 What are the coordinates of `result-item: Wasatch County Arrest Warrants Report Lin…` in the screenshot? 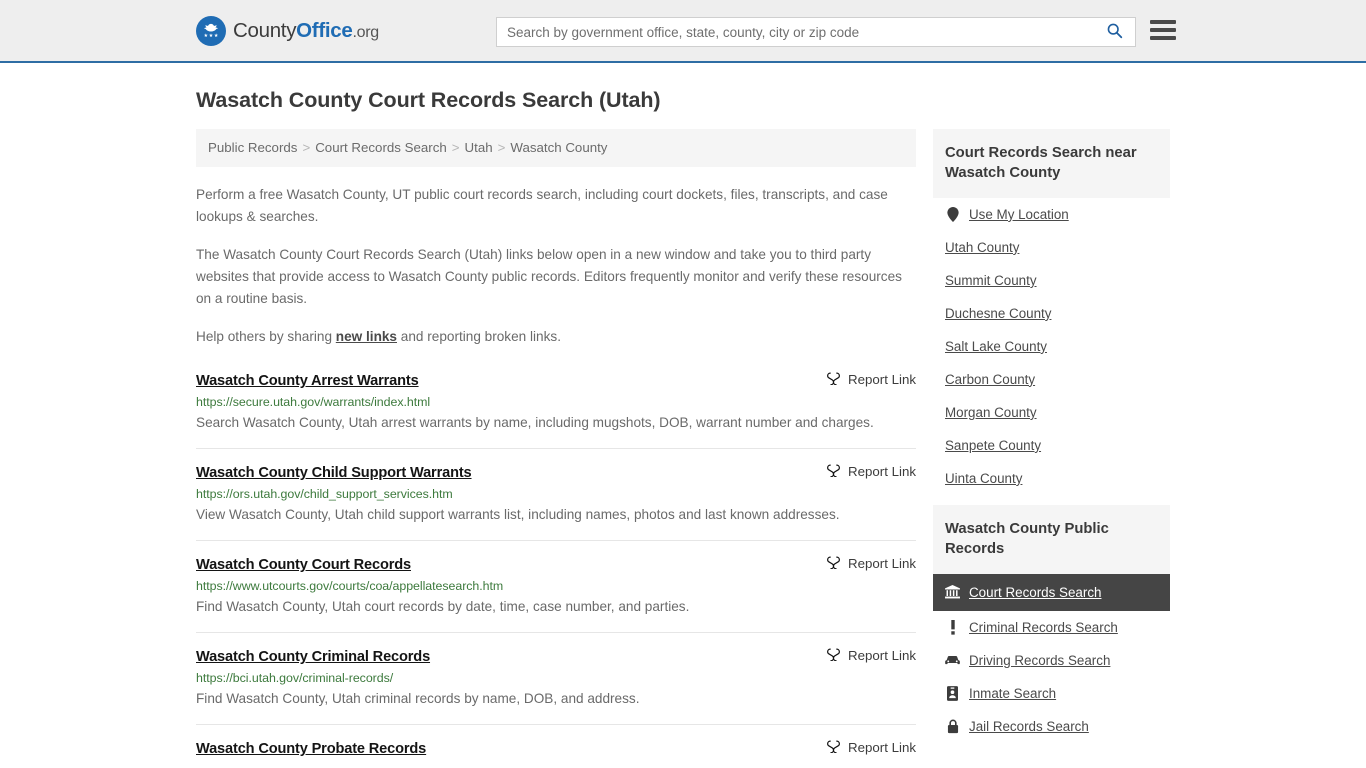 It's located at (556, 410).